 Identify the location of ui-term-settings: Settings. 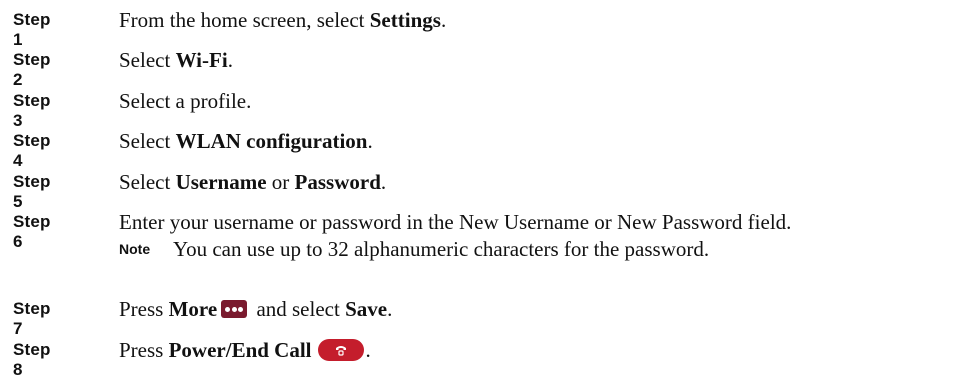
(405, 20).